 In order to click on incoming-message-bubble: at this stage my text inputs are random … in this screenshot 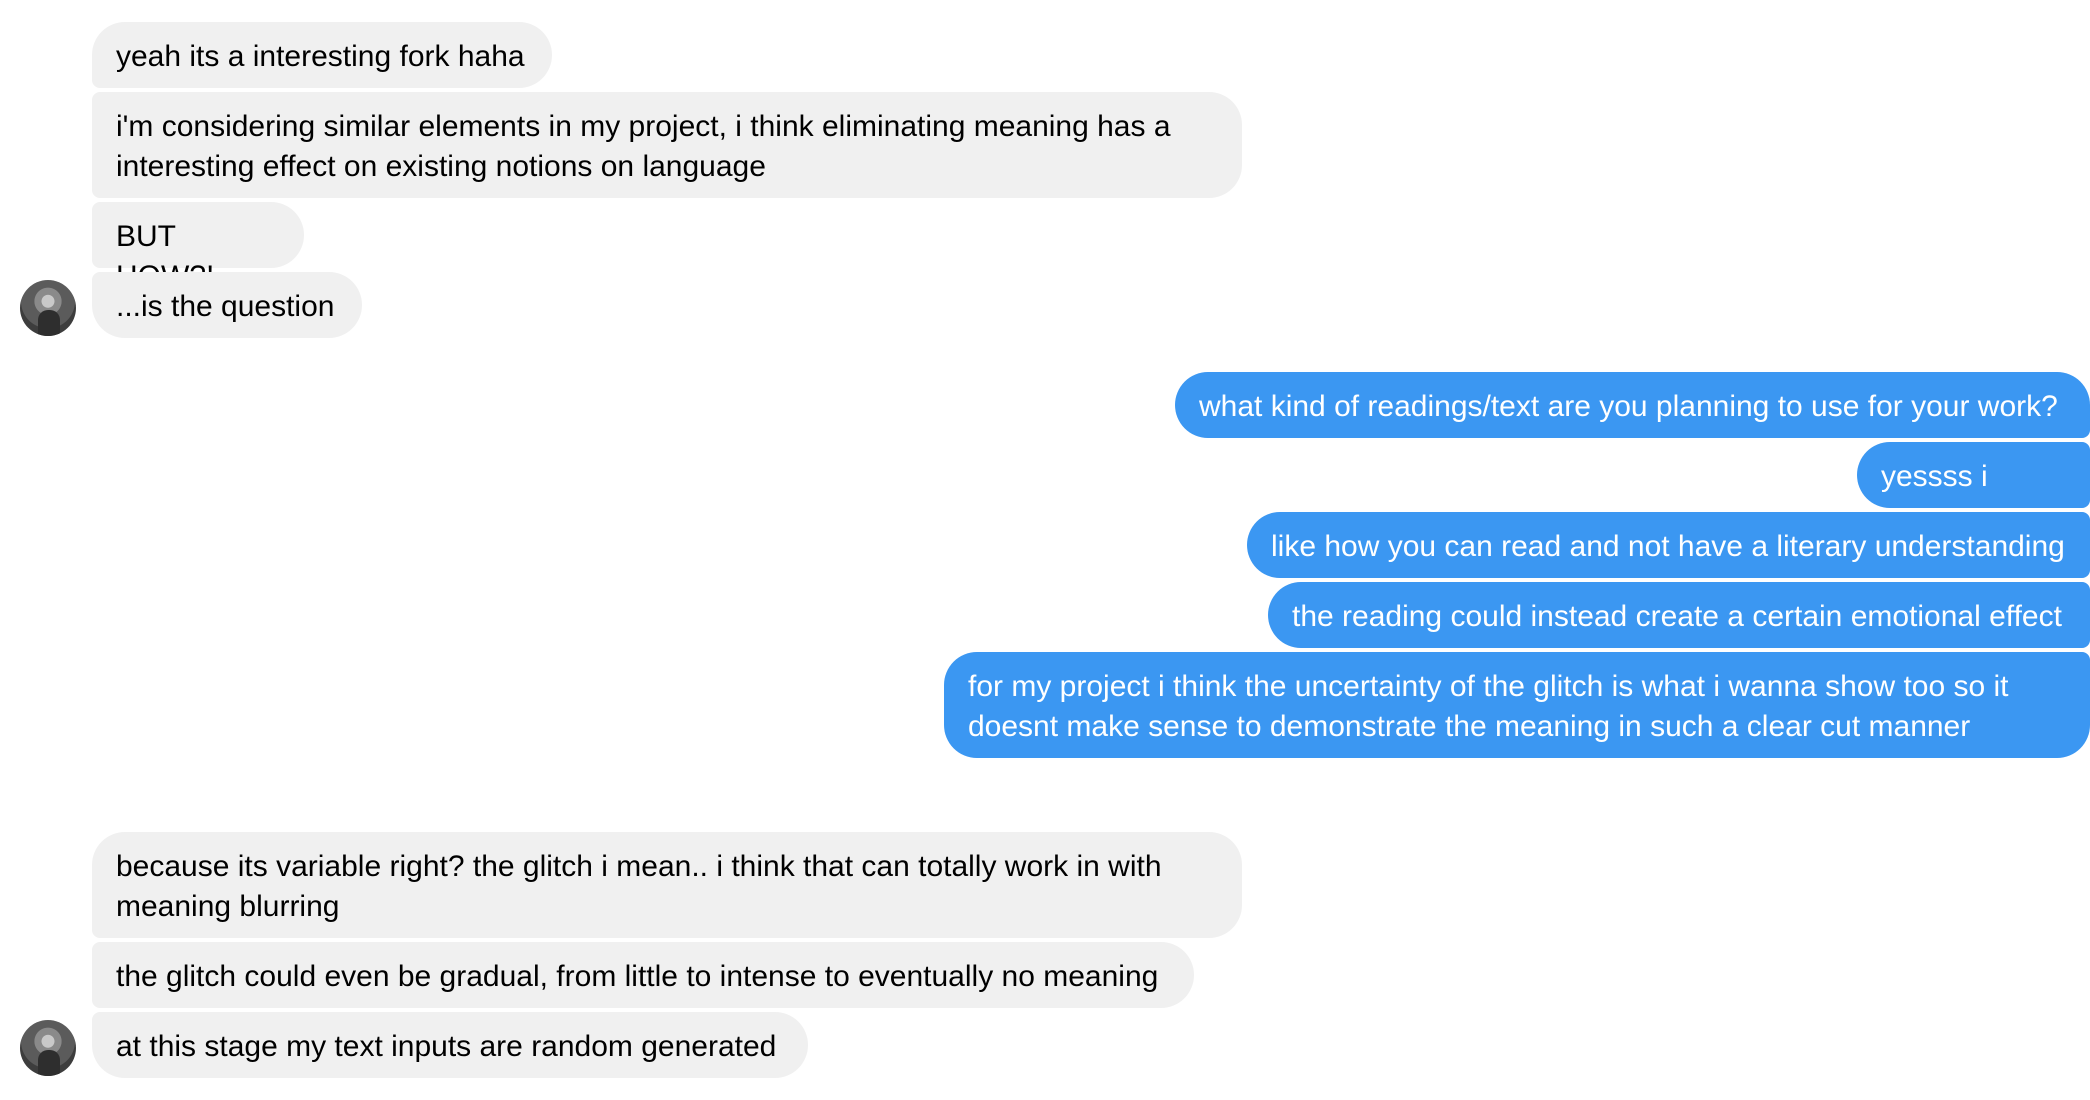, I will do `click(450, 1045)`.